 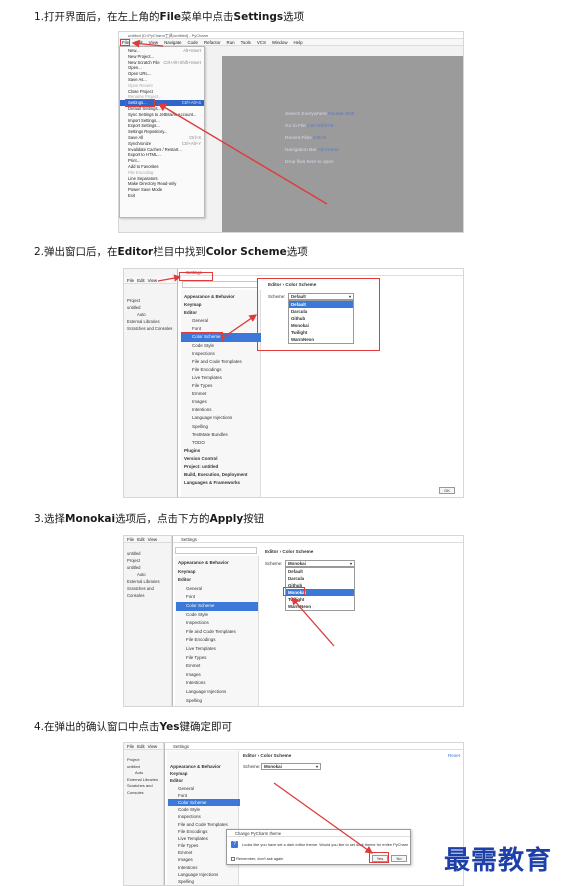 What do you see at coordinates (221, 435) in the screenshot?
I see `tree-item: TextMate Bundles` at bounding box center [221, 435].